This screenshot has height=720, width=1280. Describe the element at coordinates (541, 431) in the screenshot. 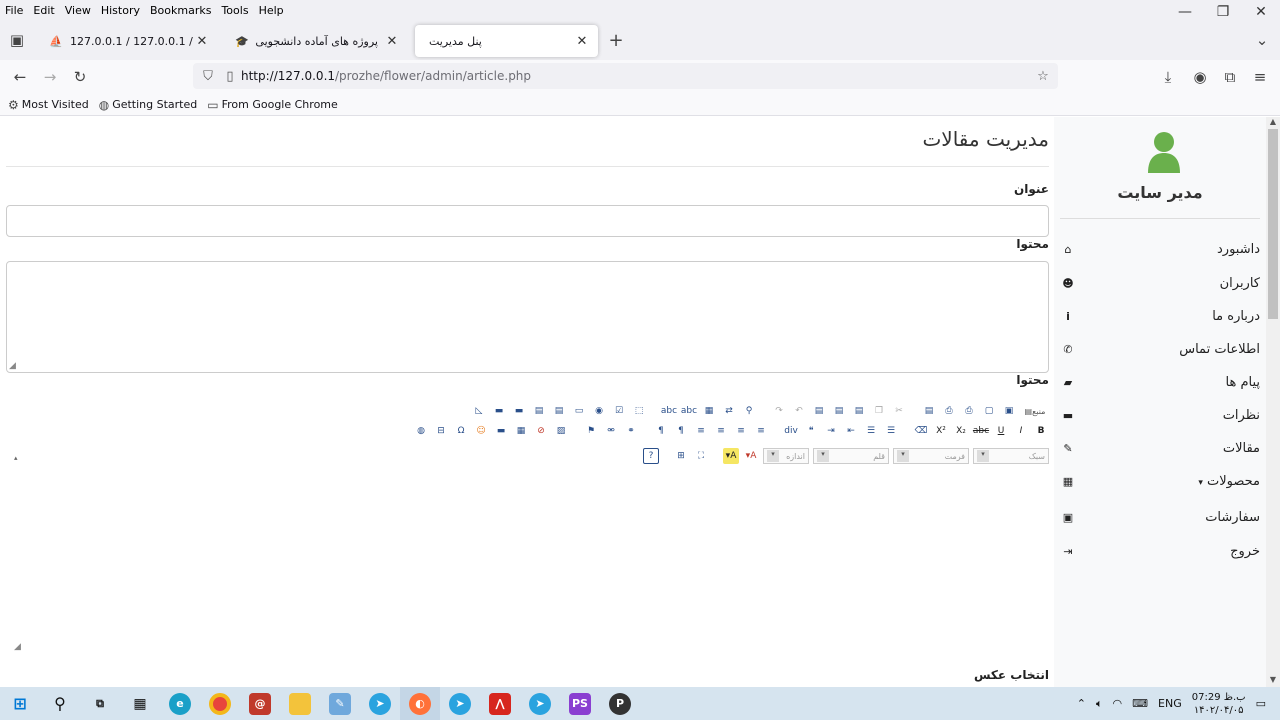

I see `flash-icon: ⊘` at that location.